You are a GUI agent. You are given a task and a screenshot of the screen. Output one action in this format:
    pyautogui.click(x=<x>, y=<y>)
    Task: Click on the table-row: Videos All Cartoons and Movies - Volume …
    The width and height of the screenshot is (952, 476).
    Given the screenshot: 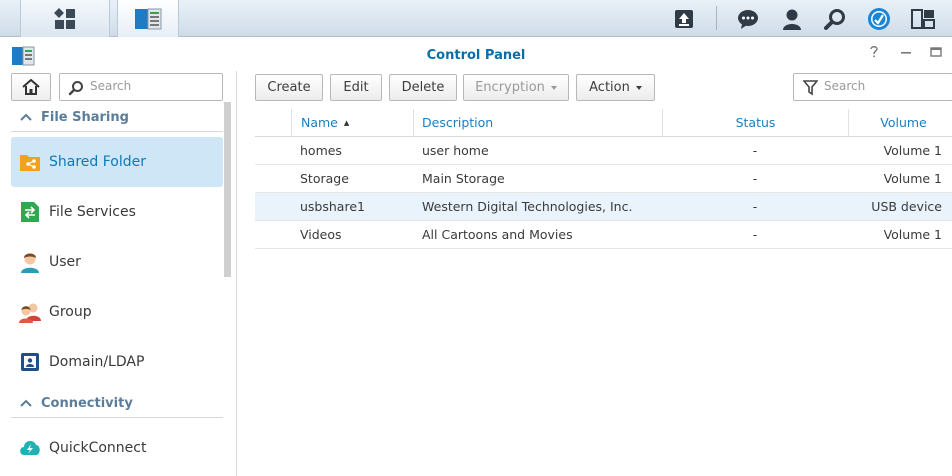 What is the action you would take?
    pyautogui.click(x=603, y=235)
    